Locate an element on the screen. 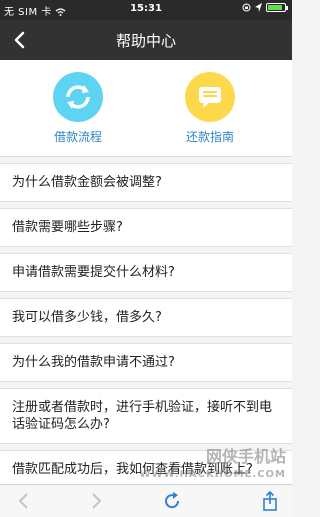 This screenshot has height=517, width=320. status-bar: 无 SIM 卡 15:31 is located at coordinates (146, 10).